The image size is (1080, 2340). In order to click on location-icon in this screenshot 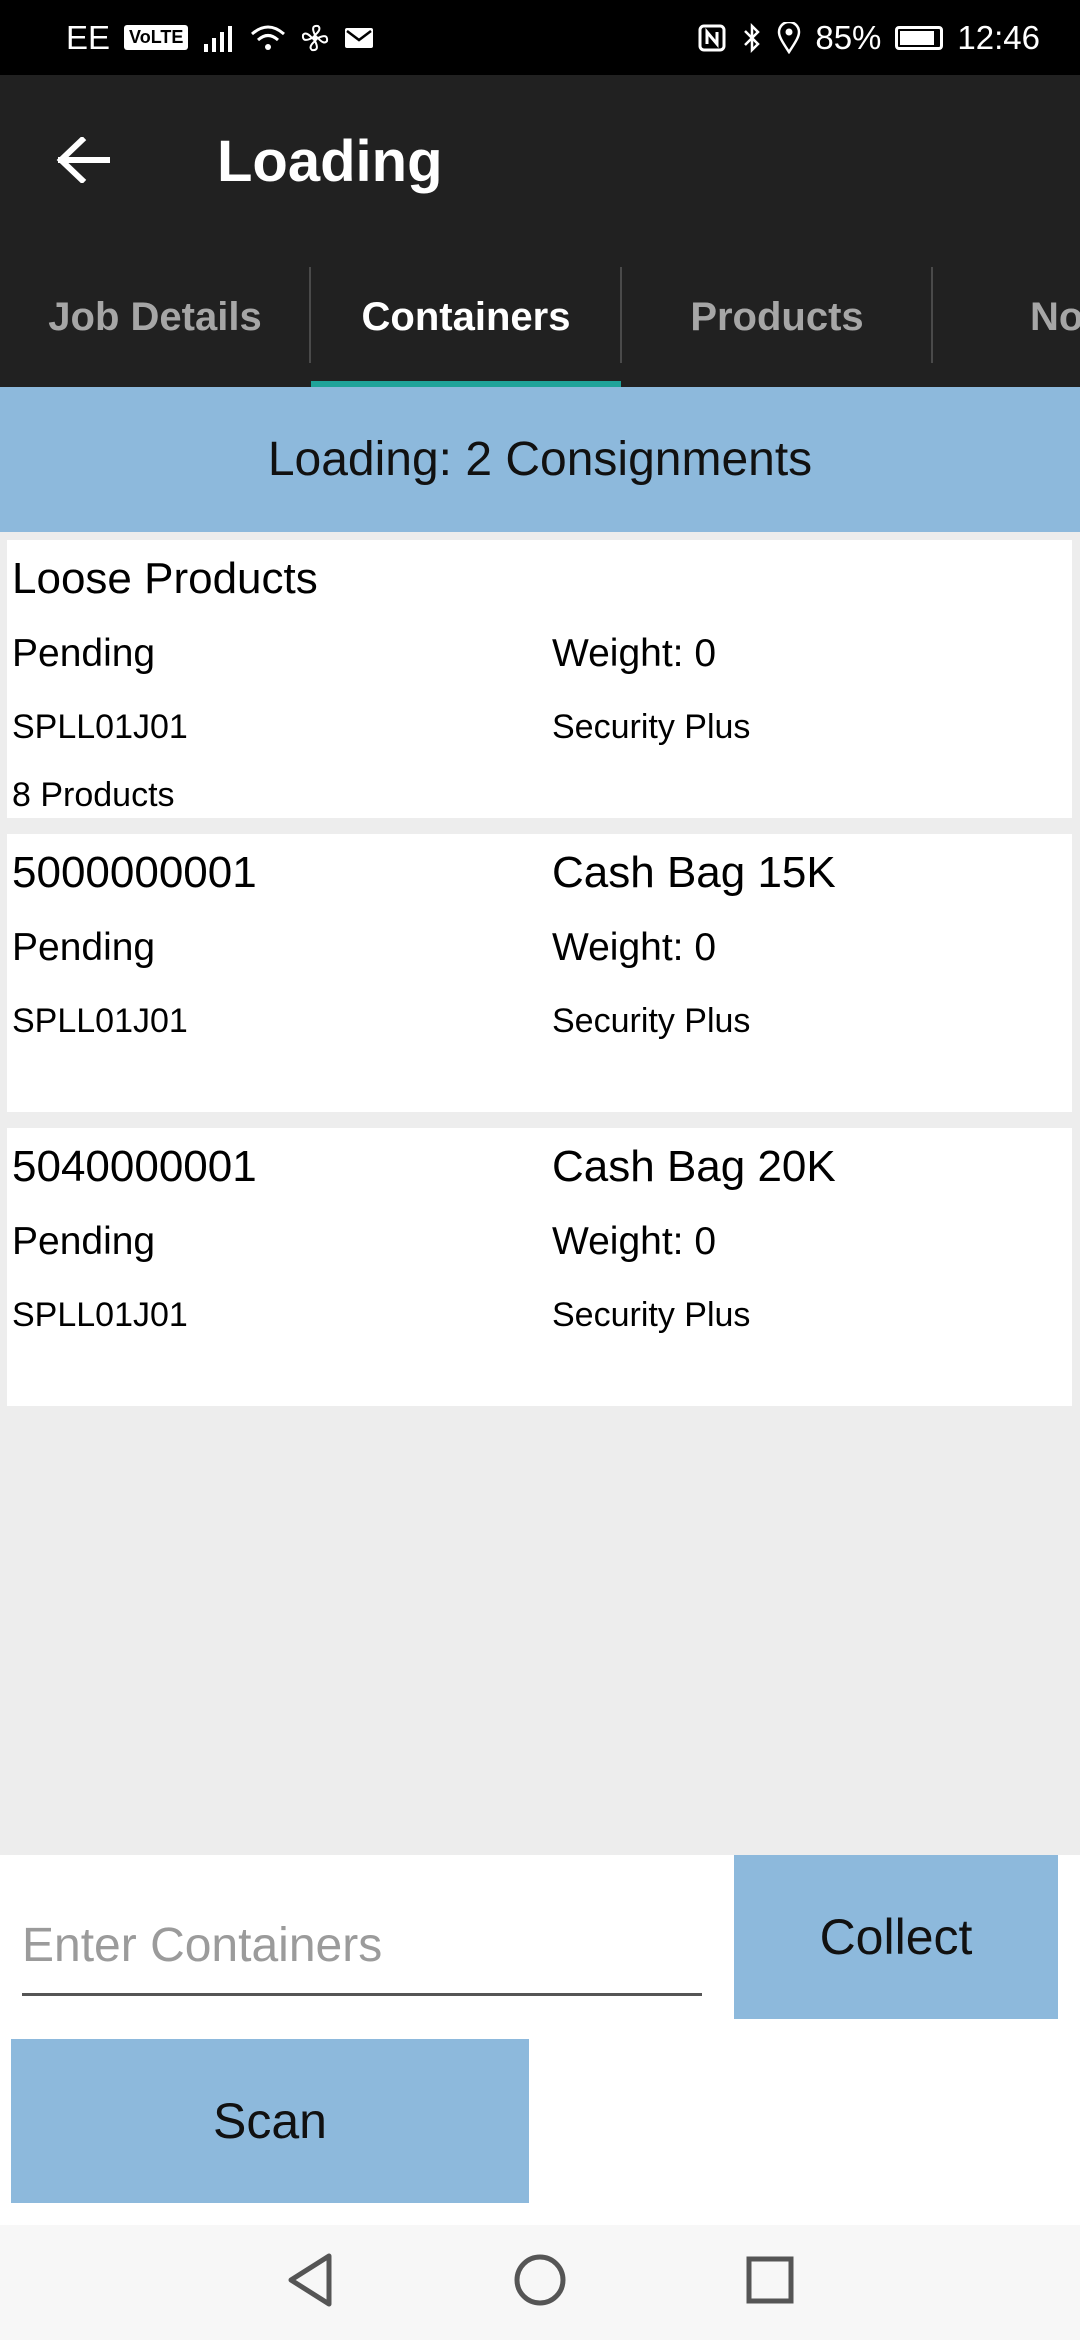, I will do `click(789, 37)`.